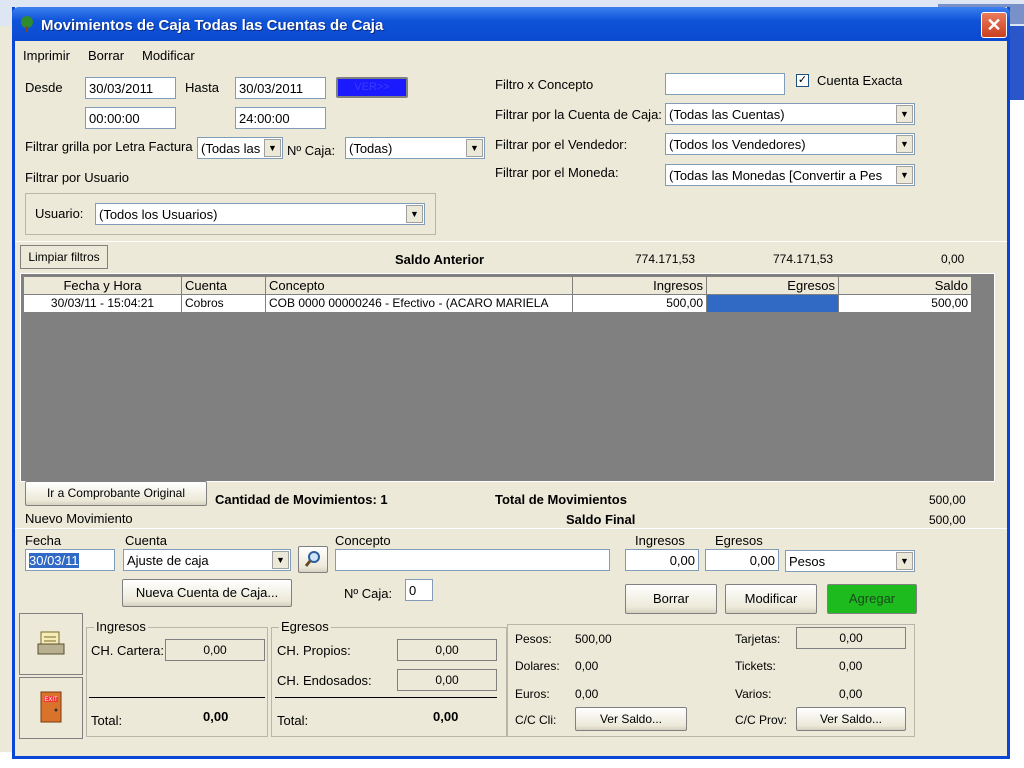  Describe the element at coordinates (773, 304) in the screenshot. I see `cell-egresos` at that location.